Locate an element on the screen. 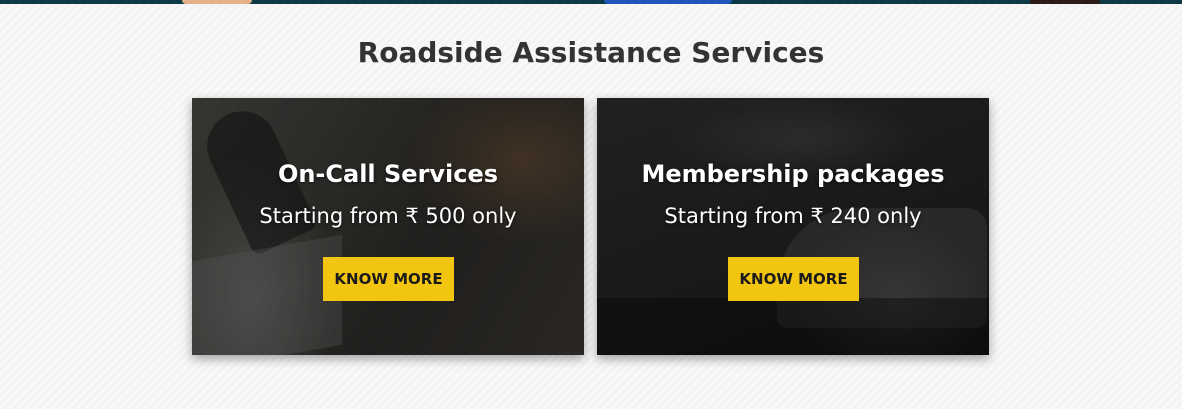 Image resolution: width=1182 pixels, height=409 pixels. section-title: Roadside Assistance Services is located at coordinates (591, 52).